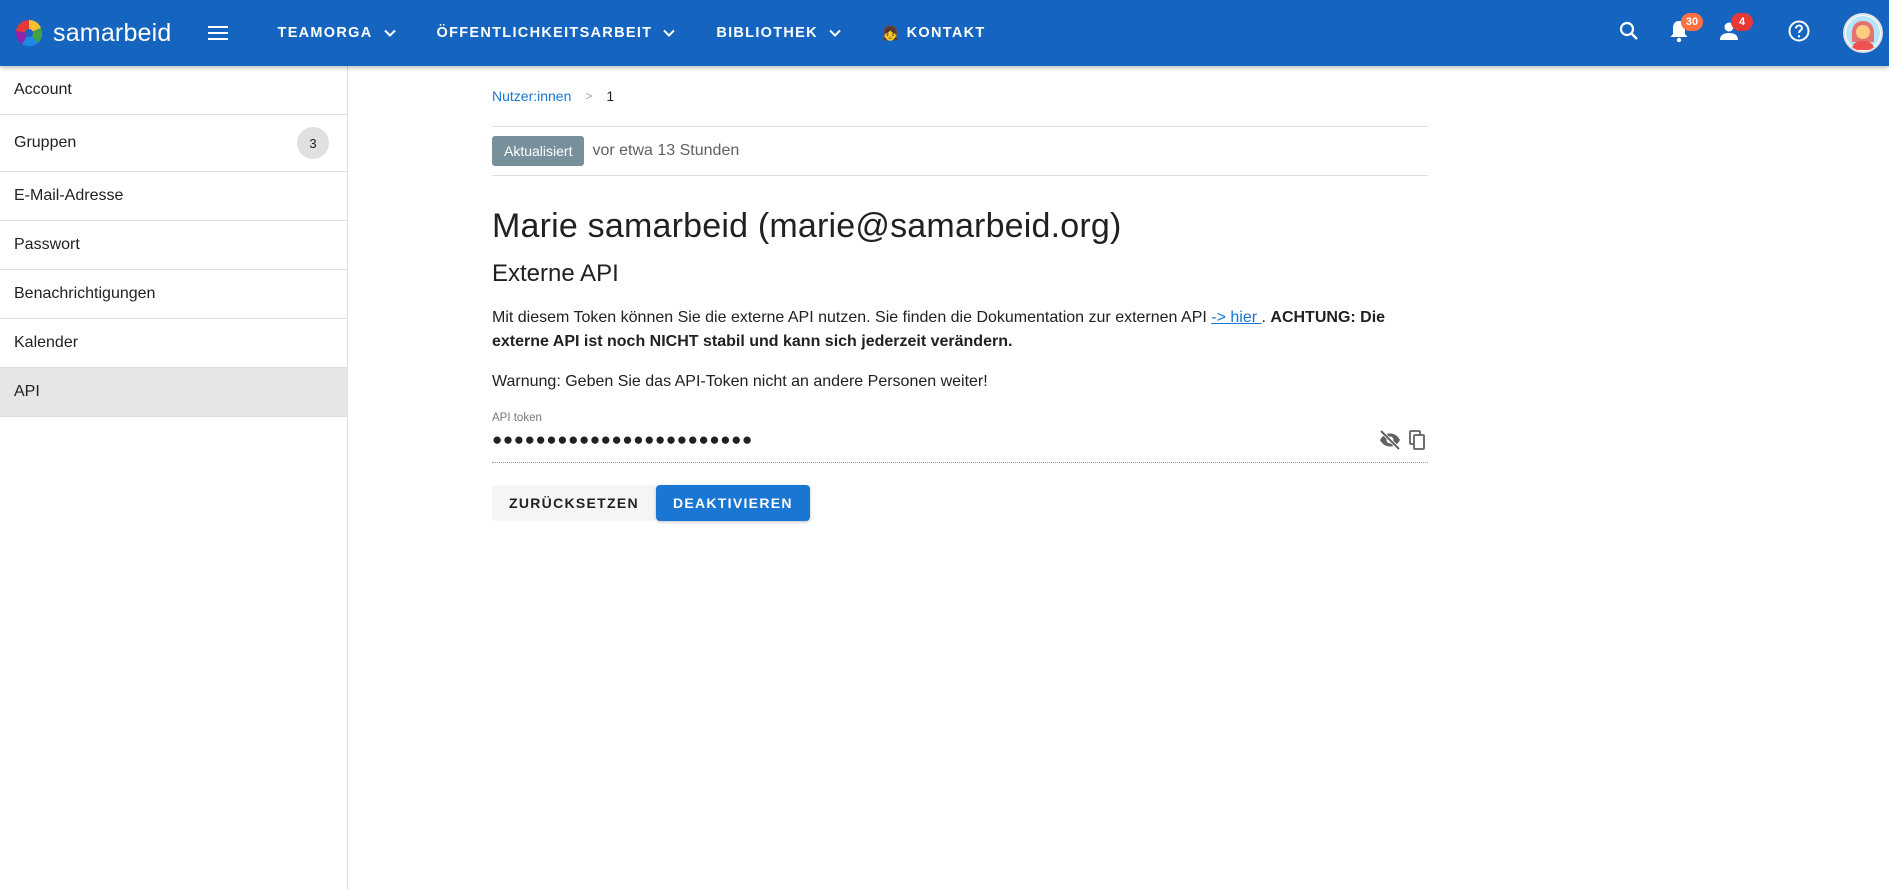 The image size is (1889, 890). I want to click on nav-oeffentlichkeitsarbeit: Öffentlichkeitsarbeit, so click(557, 33).